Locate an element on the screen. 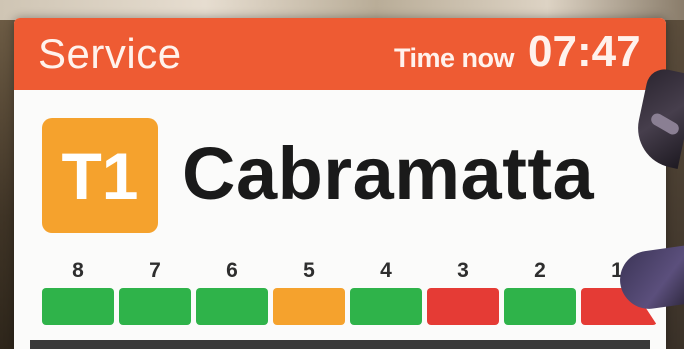  footer-strip is located at coordinates (340, 344).